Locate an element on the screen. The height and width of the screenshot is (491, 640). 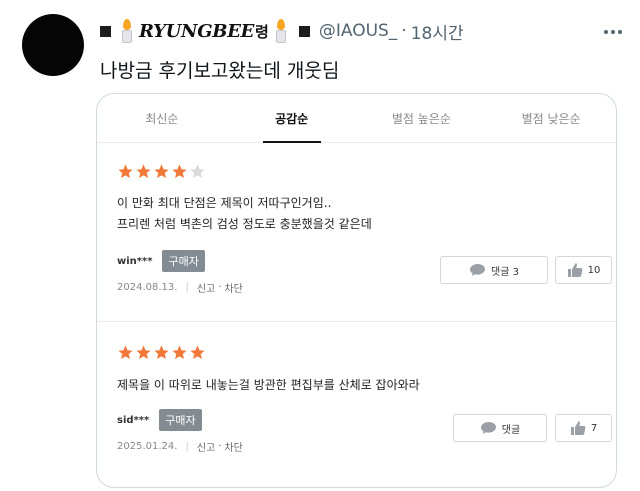
review-meta: 2024.08.13. | 신고 · 차단 is located at coordinates (180, 287).